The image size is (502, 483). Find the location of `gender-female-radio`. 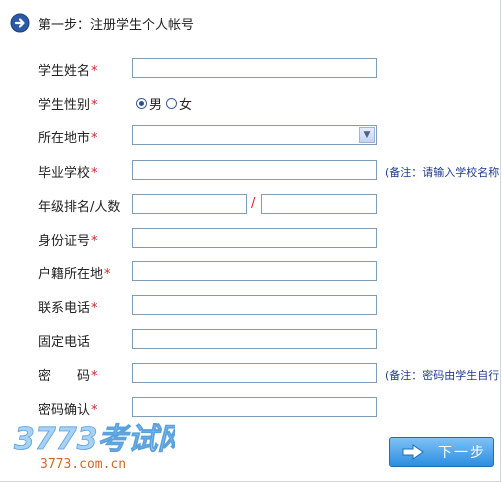

gender-female-radio is located at coordinates (172, 103).